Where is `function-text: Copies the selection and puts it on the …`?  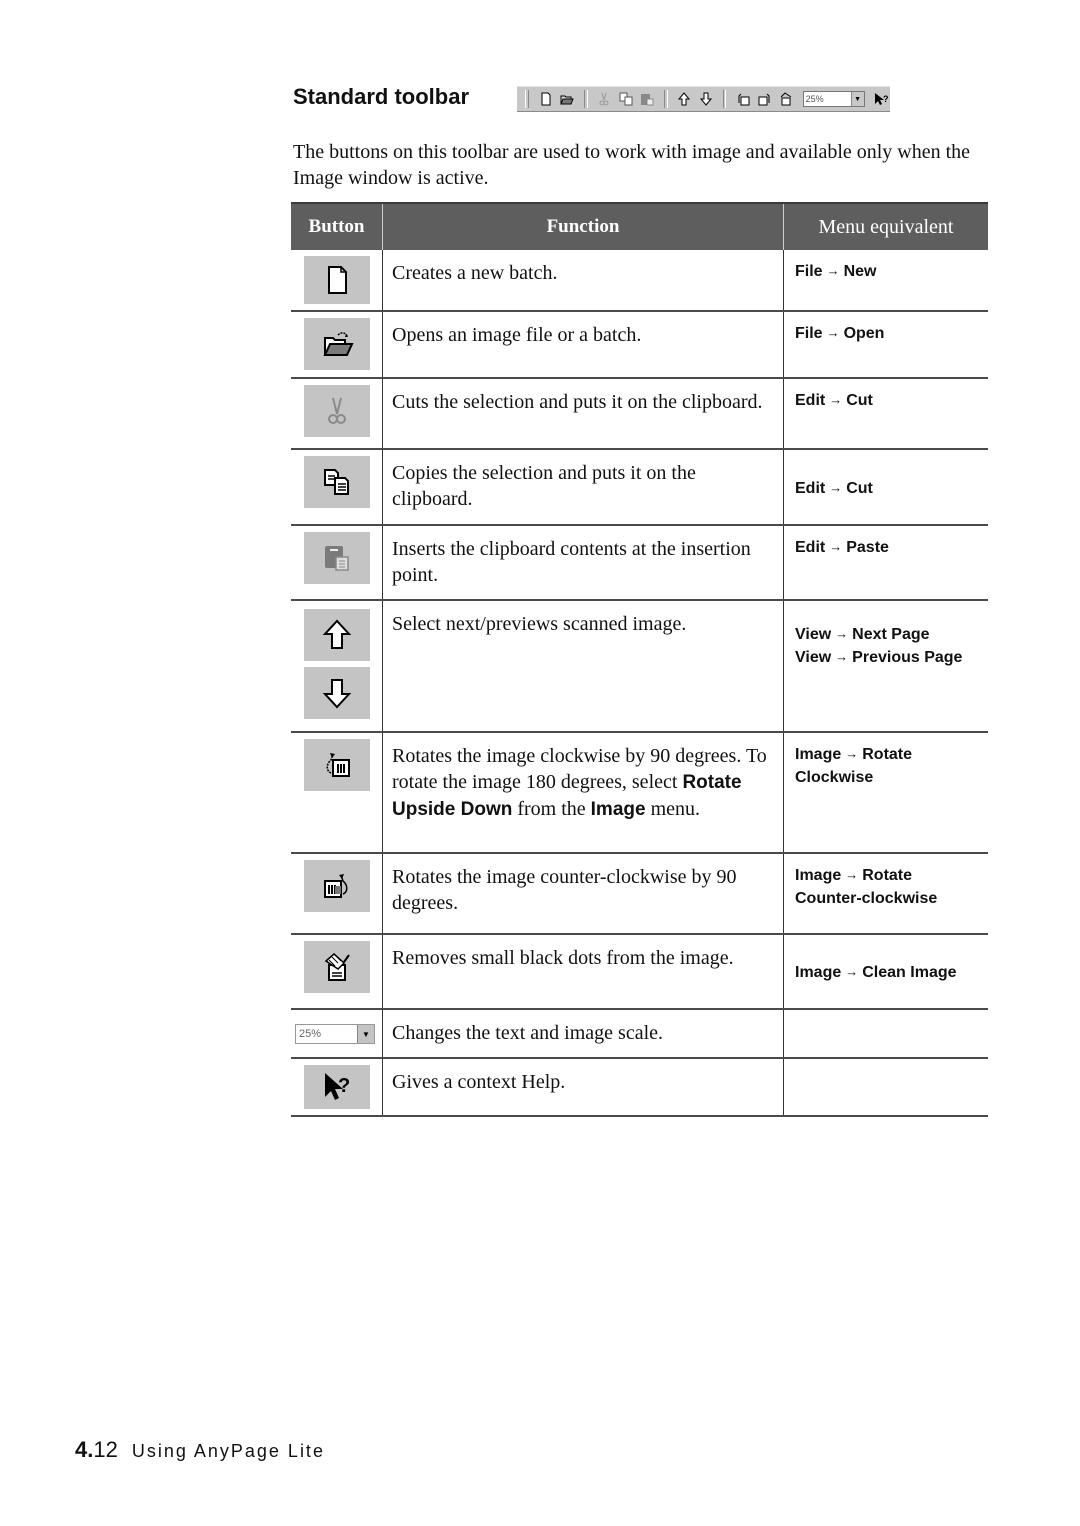 function-text: Copies the selection and puts it on the … is located at coordinates (583, 487).